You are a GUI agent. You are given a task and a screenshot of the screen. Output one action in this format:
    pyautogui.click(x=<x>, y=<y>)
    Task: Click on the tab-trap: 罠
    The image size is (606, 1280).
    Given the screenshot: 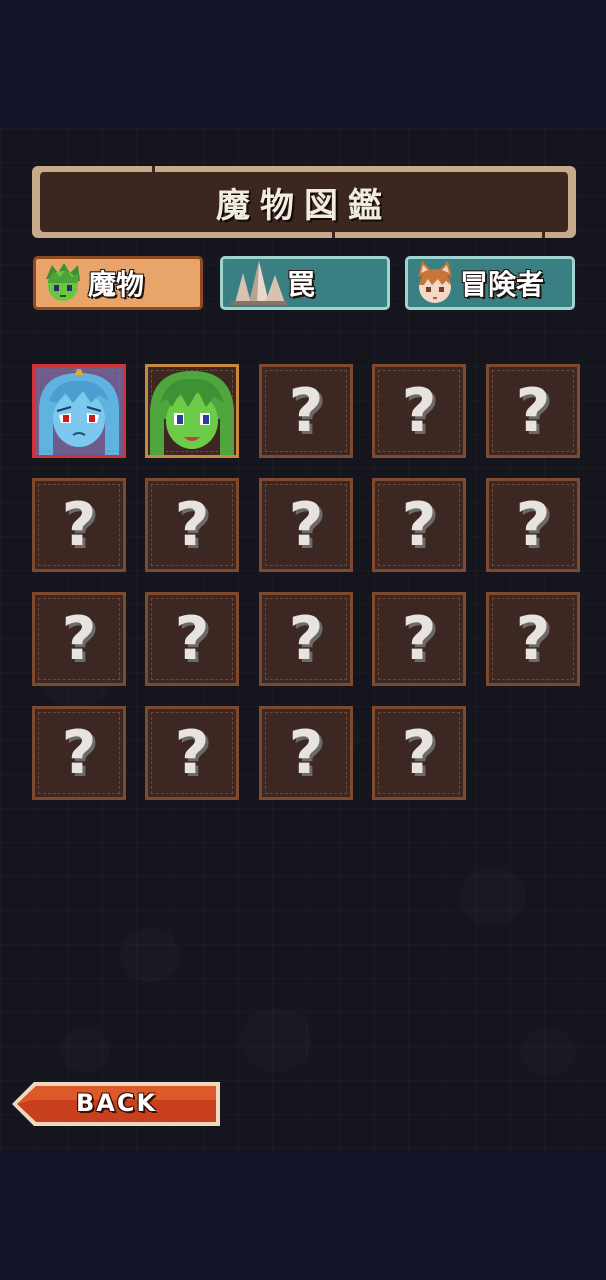 What is the action you would take?
    pyautogui.click(x=305, y=283)
    